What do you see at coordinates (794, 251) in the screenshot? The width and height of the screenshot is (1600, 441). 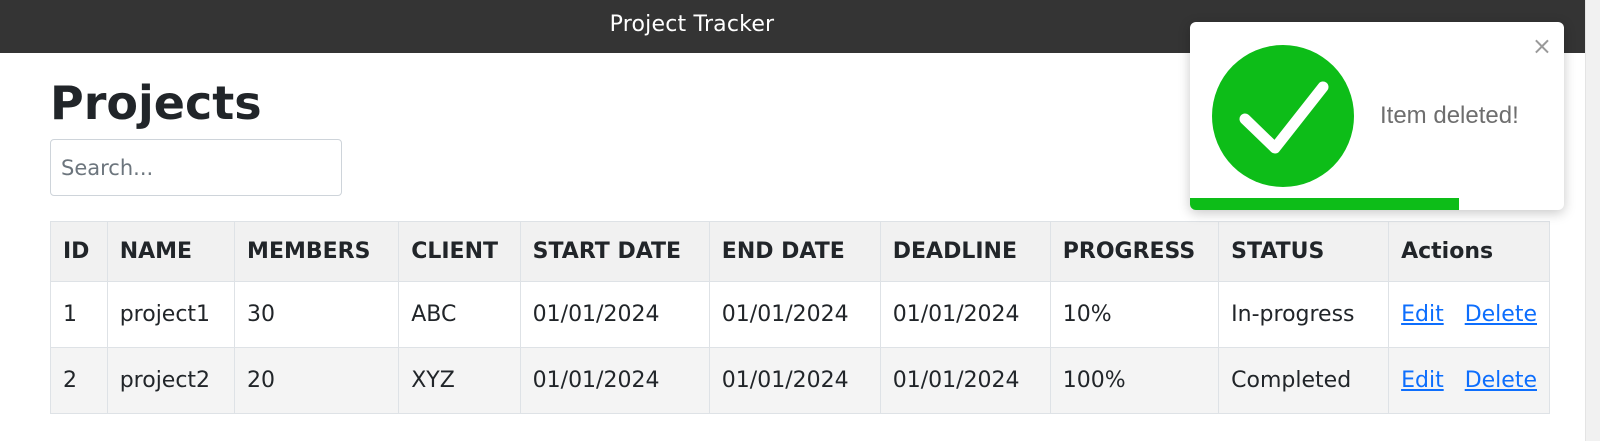 I see `column-header-end-date: END DATE` at bounding box center [794, 251].